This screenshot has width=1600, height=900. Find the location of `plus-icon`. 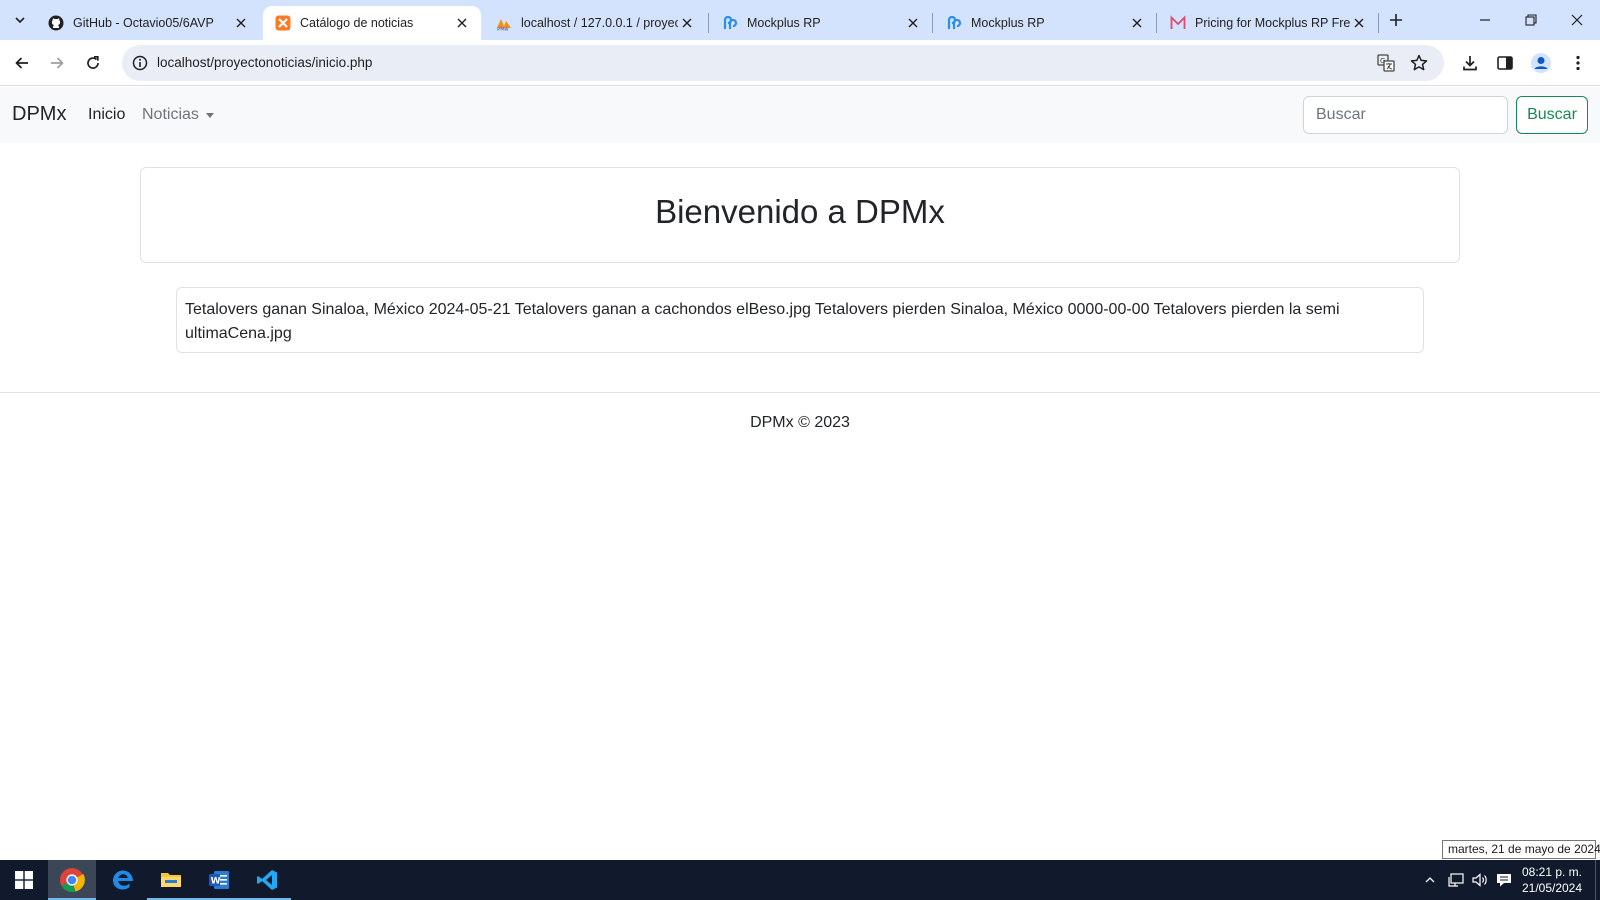

plus-icon is located at coordinates (1396, 20).